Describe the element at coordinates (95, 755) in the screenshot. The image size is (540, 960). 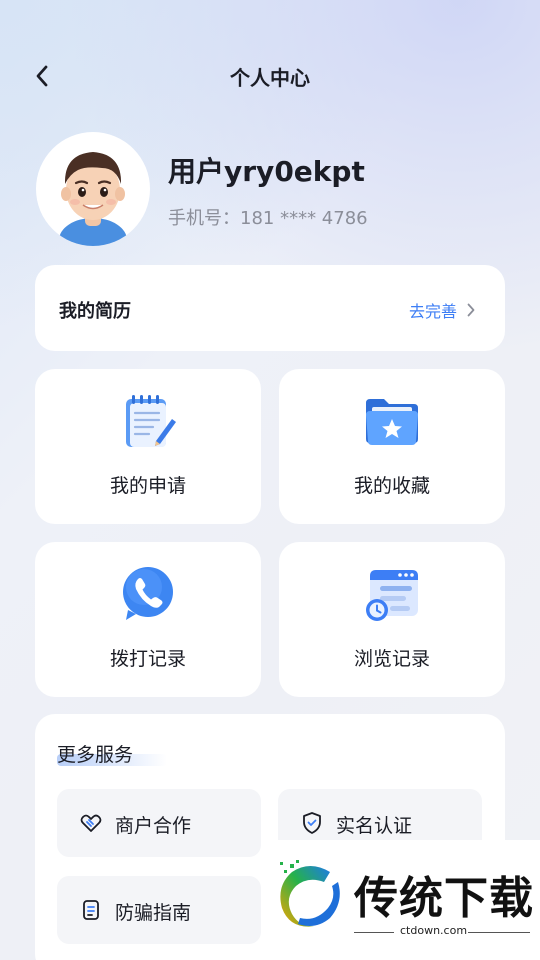
I see `more-services-title: 更多服务` at that location.